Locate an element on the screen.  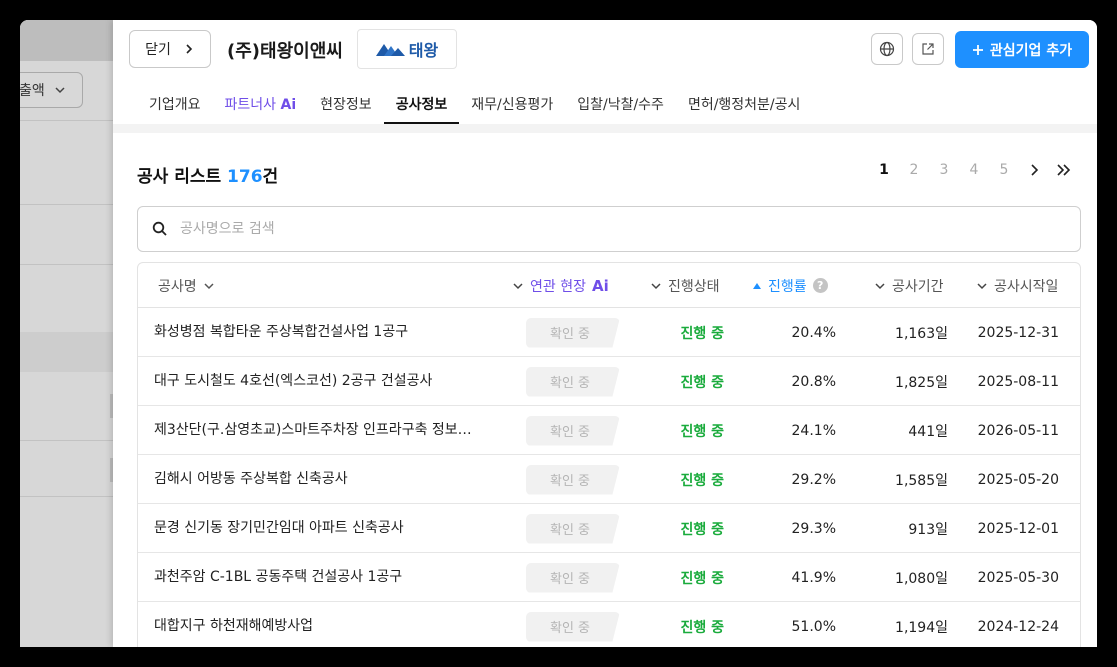
globe-icon is located at coordinates (887, 49).